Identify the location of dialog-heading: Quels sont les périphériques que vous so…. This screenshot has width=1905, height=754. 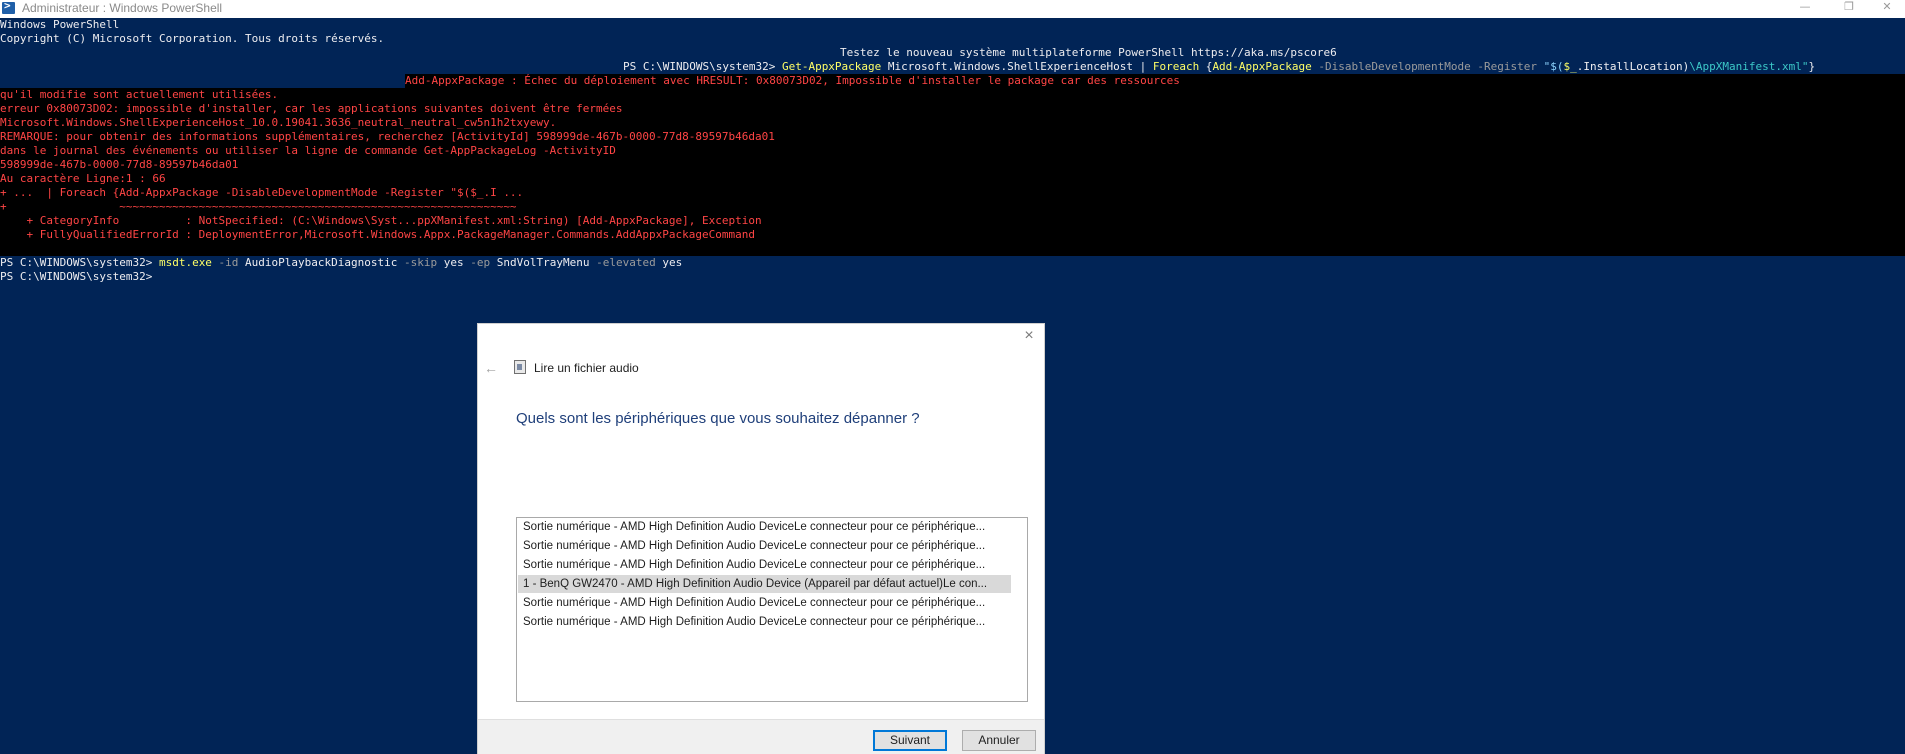
(718, 418).